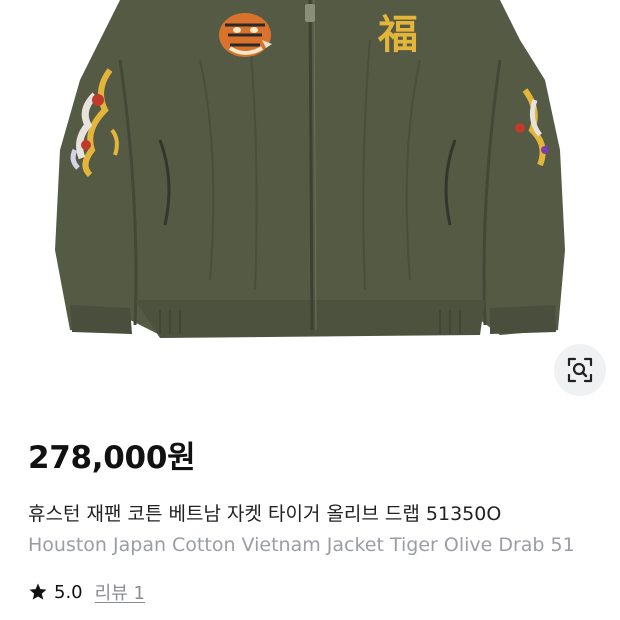 The height and width of the screenshot is (620, 620). What do you see at coordinates (86, 592) in the screenshot?
I see `rating-row: 5.0 리뷰 1` at bounding box center [86, 592].